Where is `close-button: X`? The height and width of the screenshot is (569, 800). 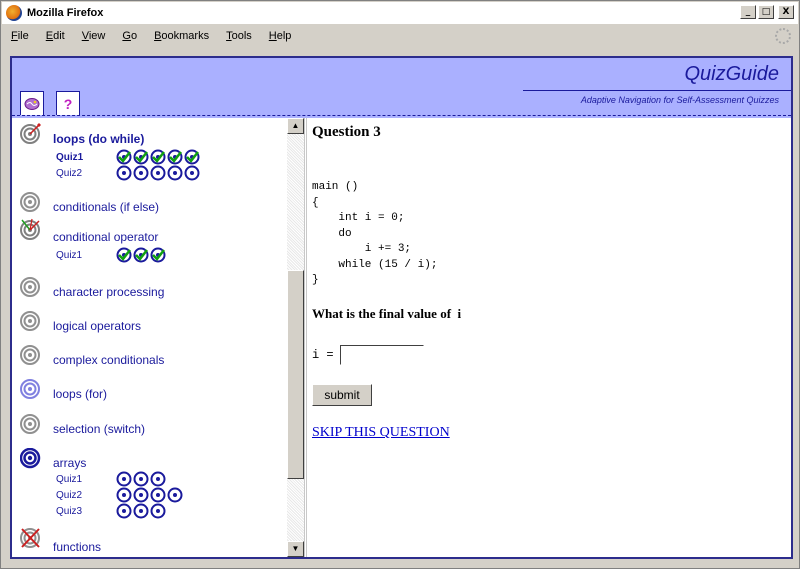 close-button: X is located at coordinates (786, 12).